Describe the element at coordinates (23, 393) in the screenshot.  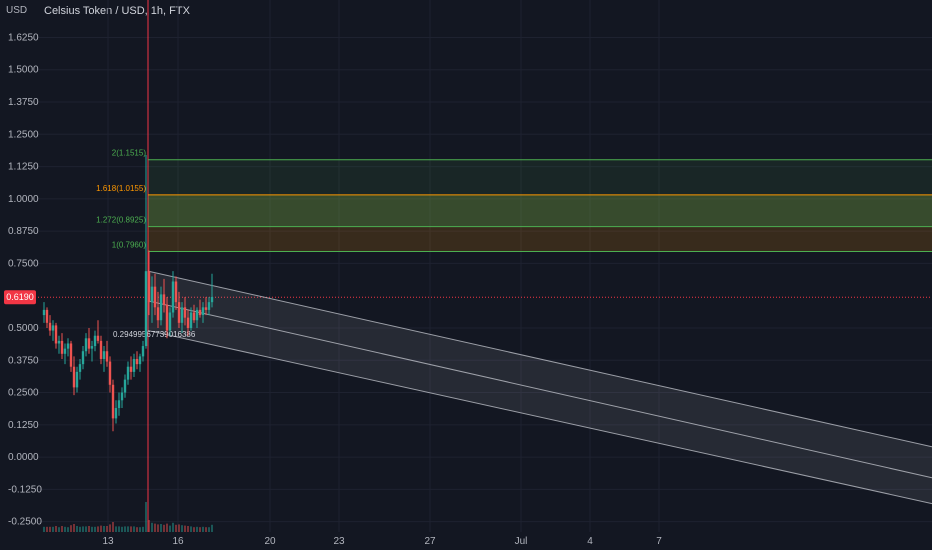
I see `y-tick-label: 0.2500` at that location.